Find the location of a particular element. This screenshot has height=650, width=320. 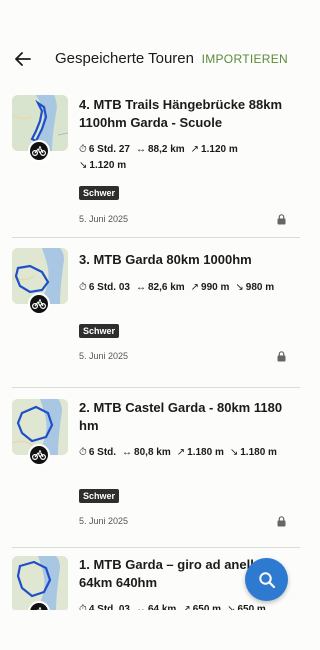

tour-distance: 82,6 km is located at coordinates (166, 287).